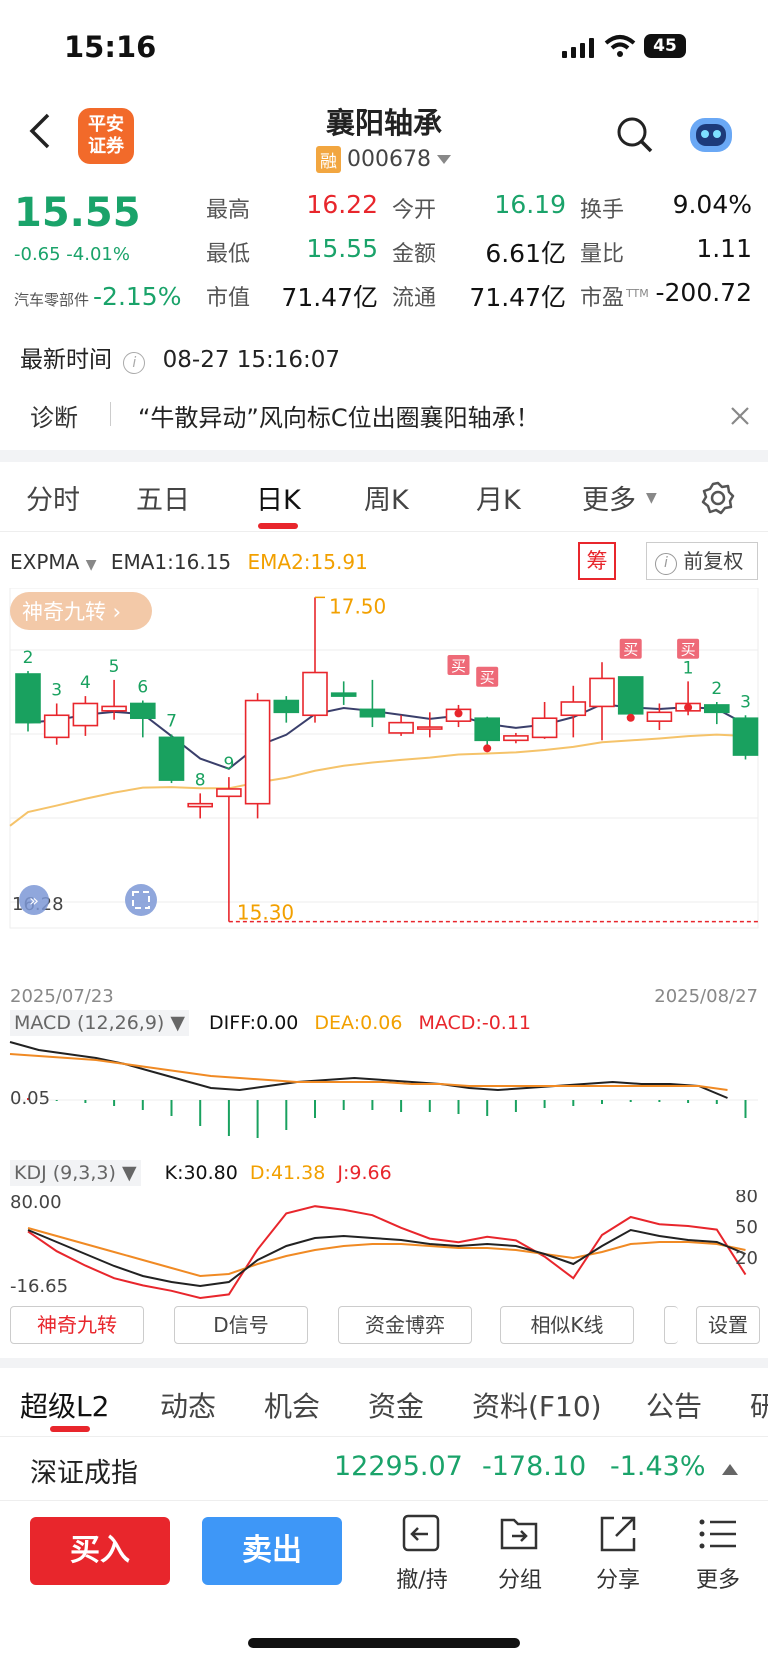 This screenshot has height=1663, width=768. I want to click on fund-game-button: 资金博弈, so click(405, 1325).